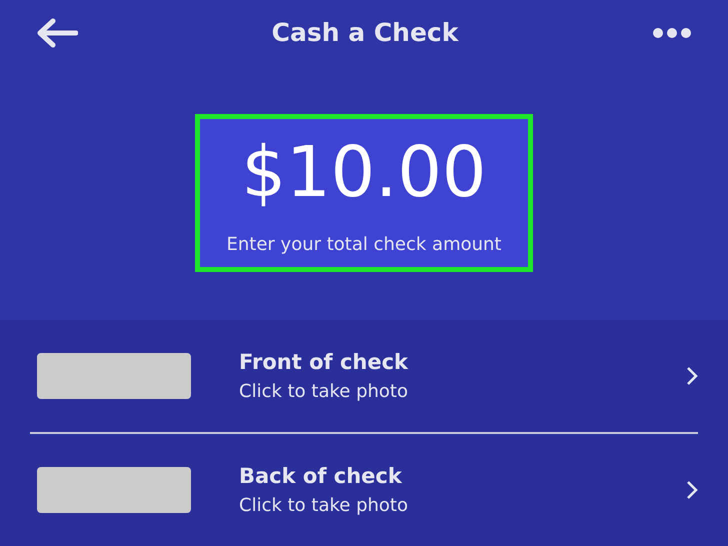 This screenshot has width=728, height=546. Describe the element at coordinates (672, 33) in the screenshot. I see `more-icon` at that location.